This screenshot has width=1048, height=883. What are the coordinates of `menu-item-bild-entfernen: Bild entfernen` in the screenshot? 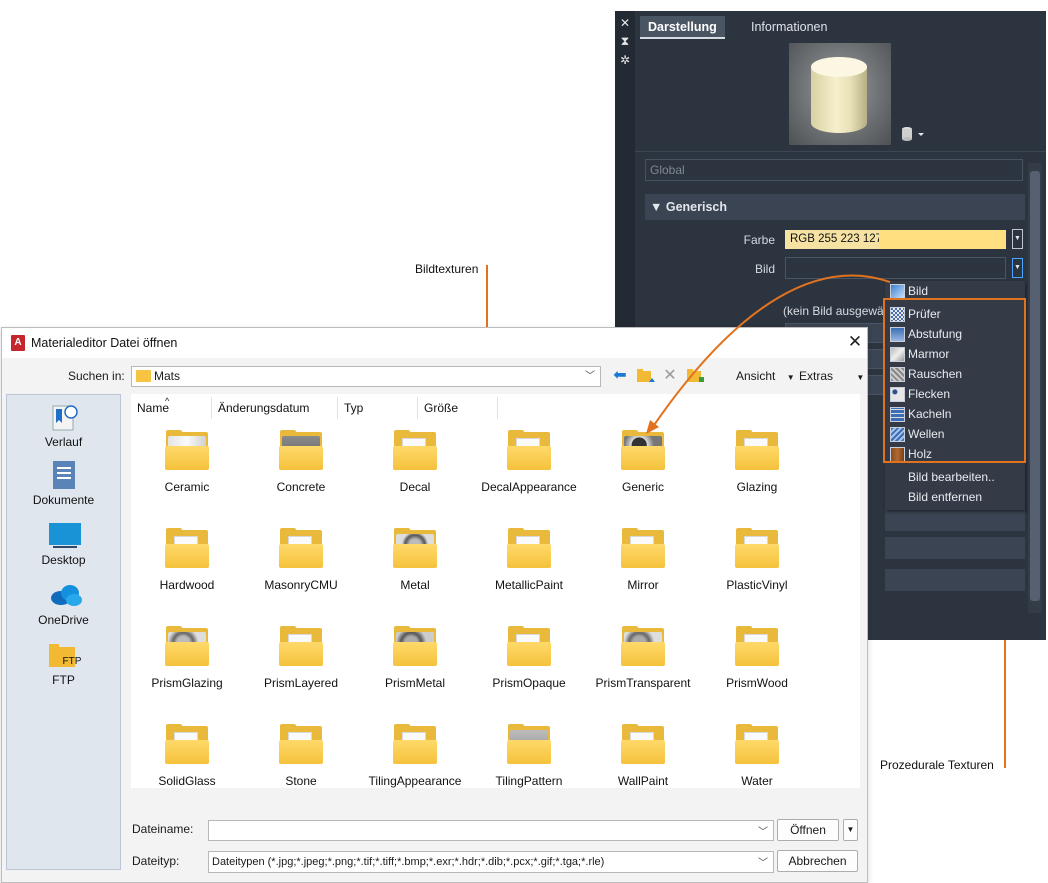 It's located at (955, 497).